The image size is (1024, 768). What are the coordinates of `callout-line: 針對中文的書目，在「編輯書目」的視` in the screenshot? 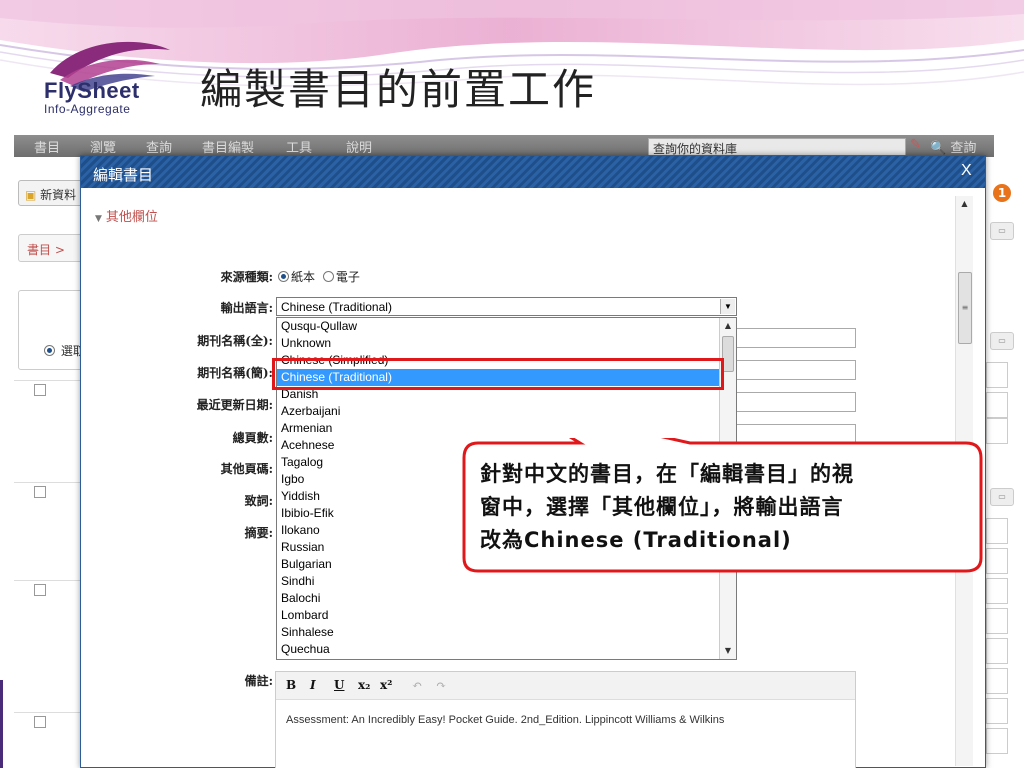 It's located at (667, 474).